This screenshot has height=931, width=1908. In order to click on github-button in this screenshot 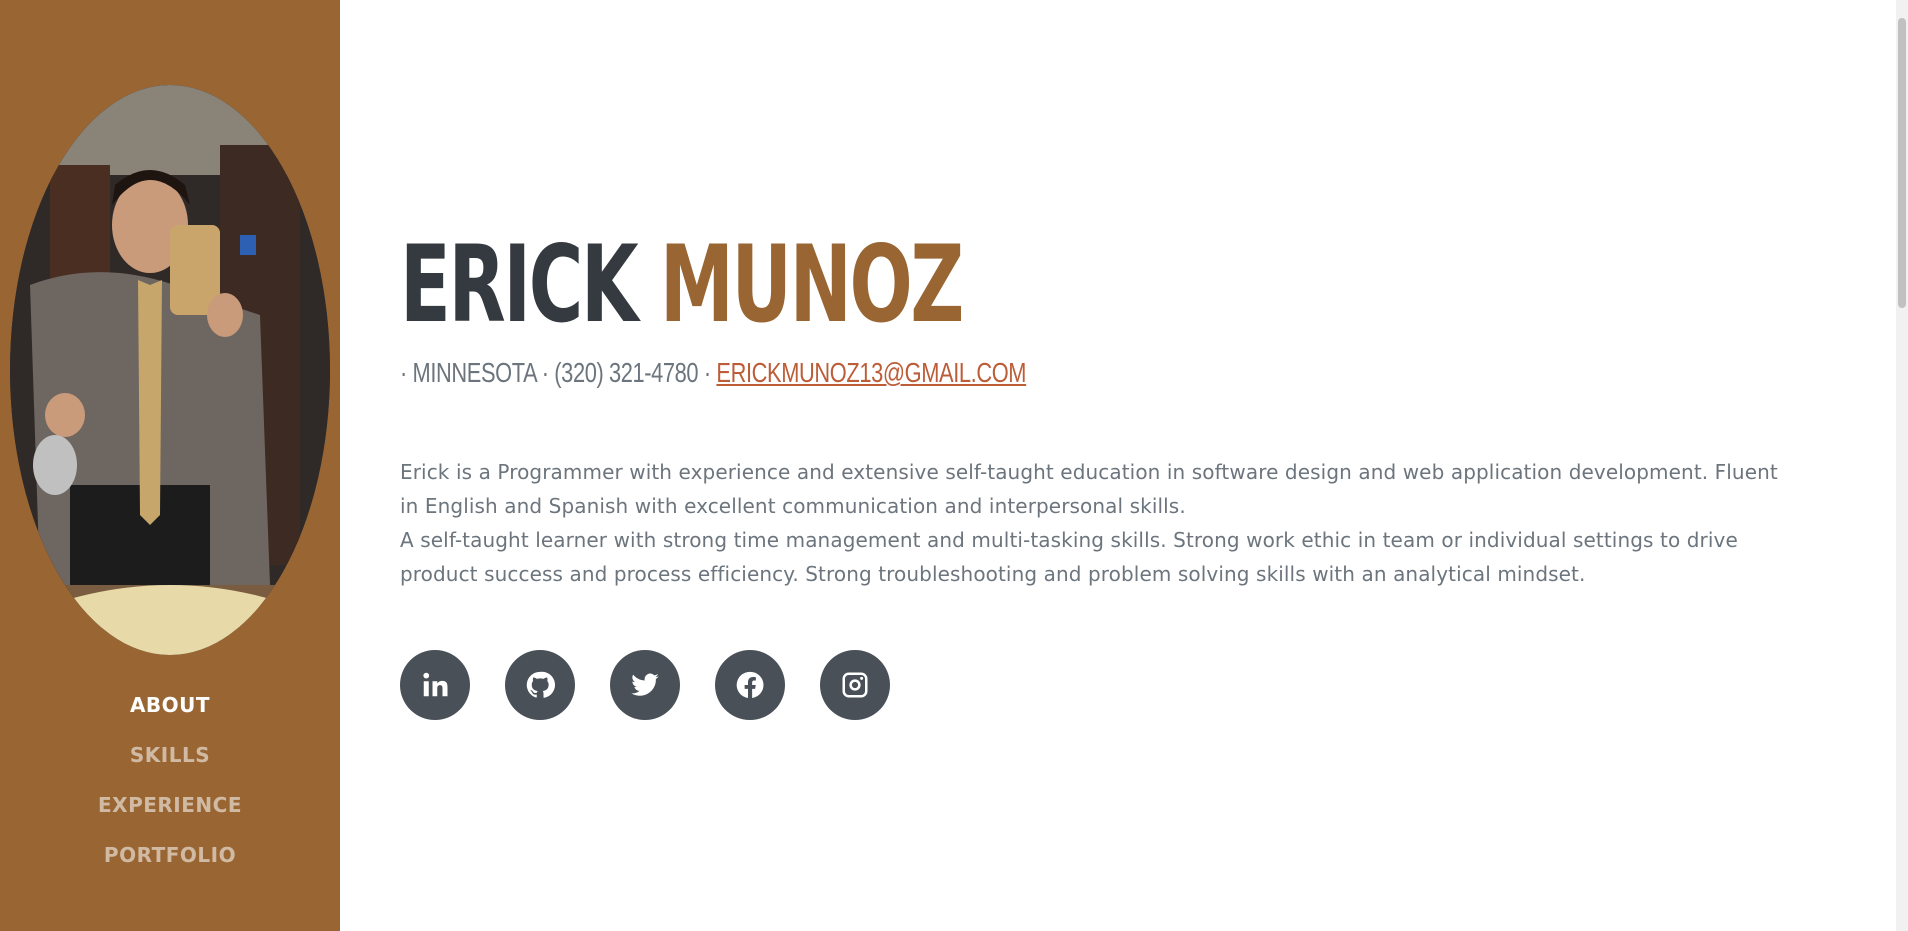, I will do `click(540, 685)`.